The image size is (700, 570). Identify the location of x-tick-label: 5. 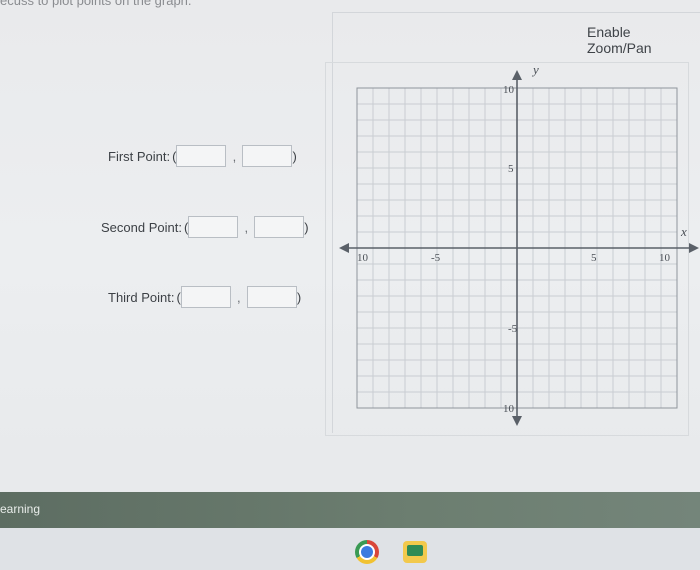
(594, 258).